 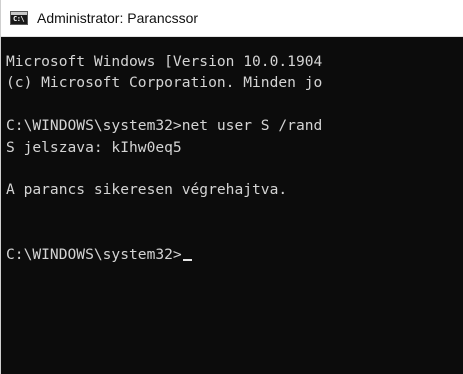 I want to click on console-line: S jelszava: kIhw0eq5, so click(x=94, y=147).